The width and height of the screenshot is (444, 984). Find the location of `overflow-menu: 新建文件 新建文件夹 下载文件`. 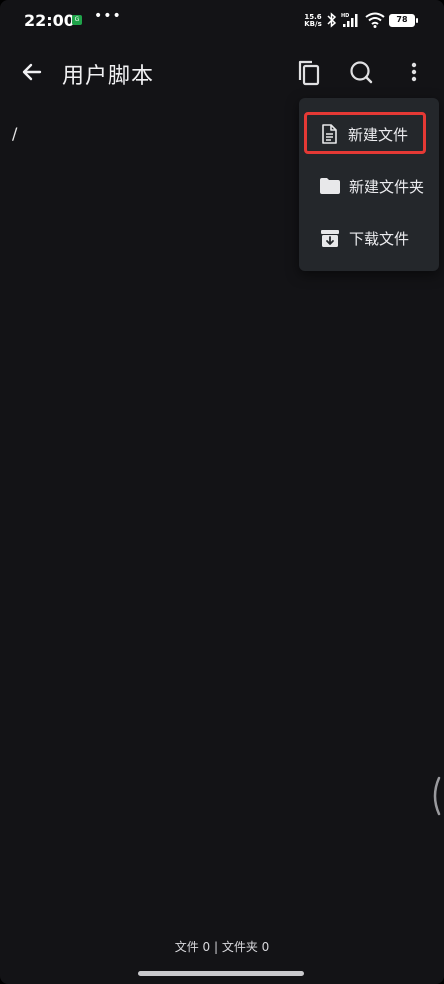

overflow-menu: 新建文件 新建文件夹 下载文件 is located at coordinates (369, 184).